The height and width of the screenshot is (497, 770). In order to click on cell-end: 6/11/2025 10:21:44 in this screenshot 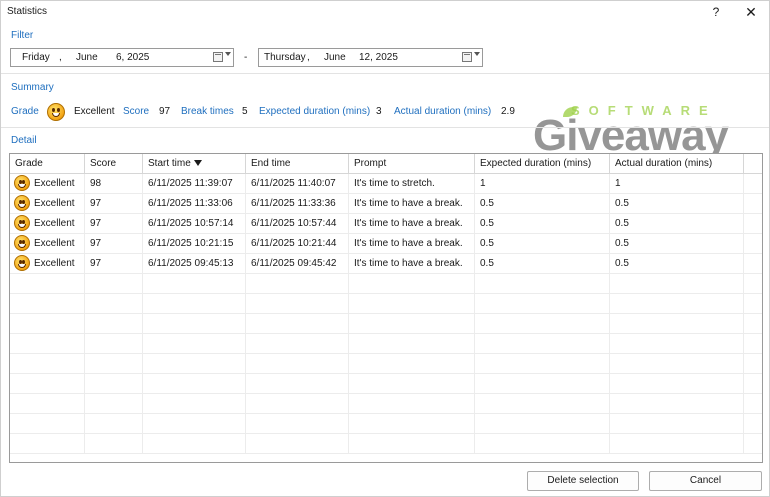, I will do `click(297, 244)`.